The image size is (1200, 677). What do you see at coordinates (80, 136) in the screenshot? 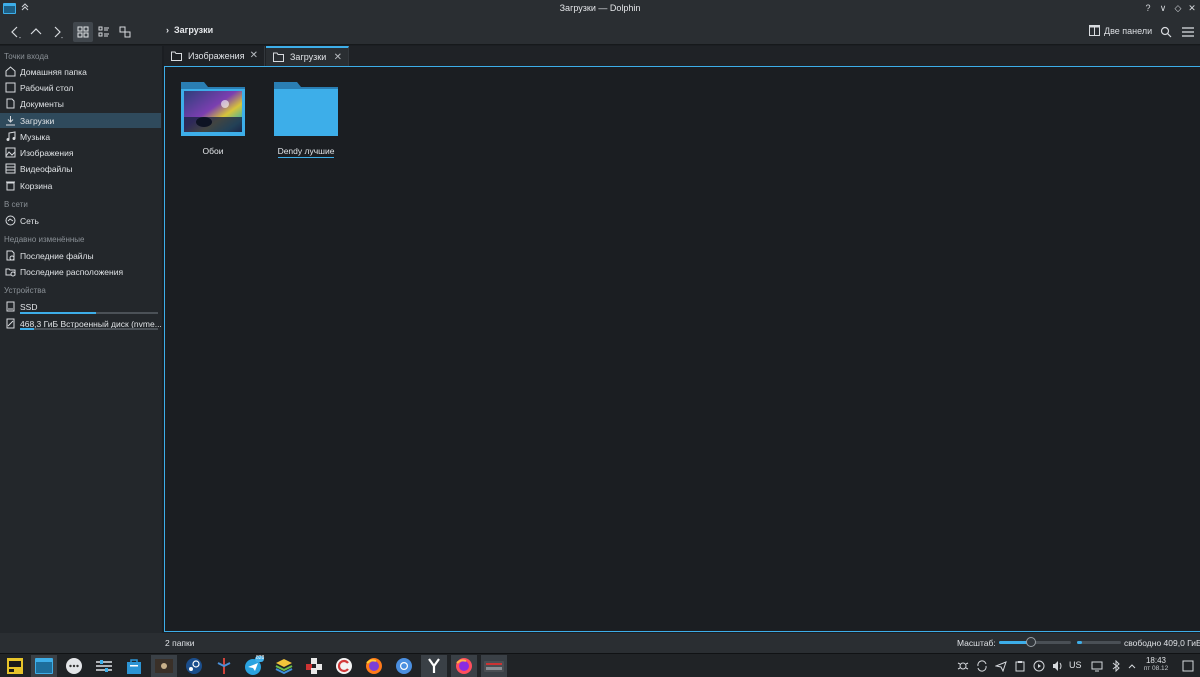
I see `sidebar-item-music: Музыка` at bounding box center [80, 136].